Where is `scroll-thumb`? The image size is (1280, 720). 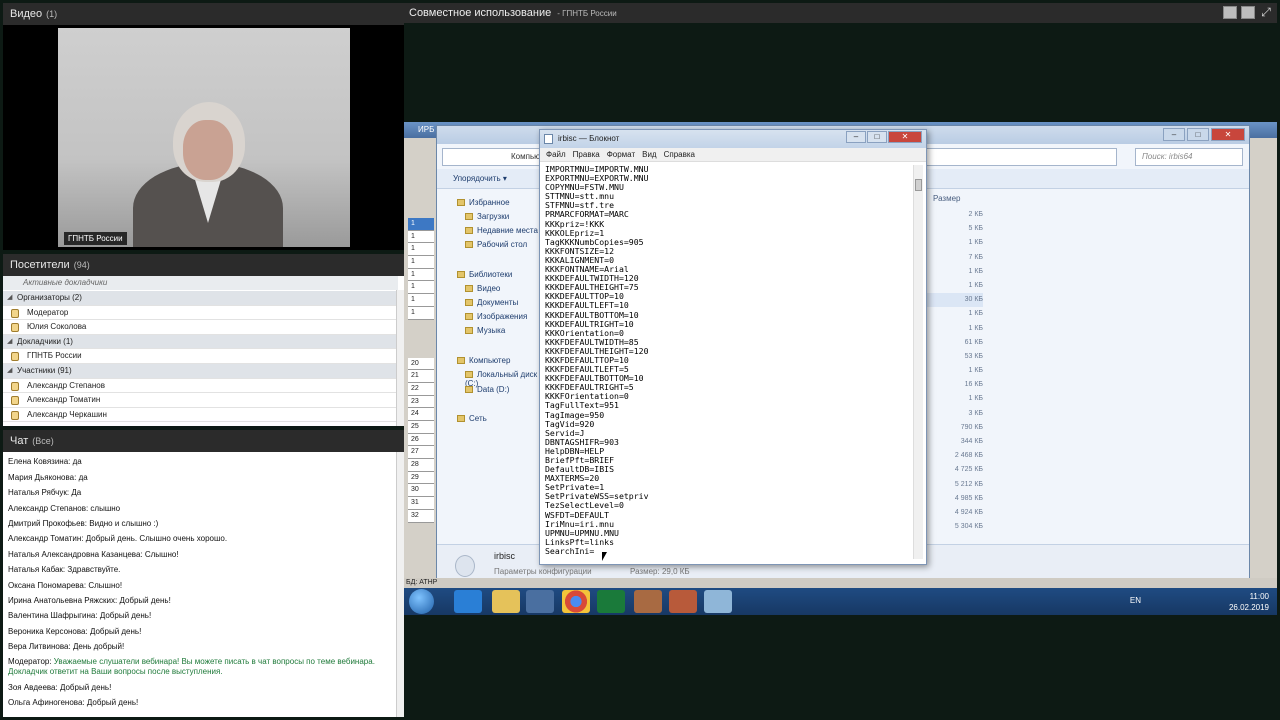
scroll-thumb is located at coordinates (918, 185).